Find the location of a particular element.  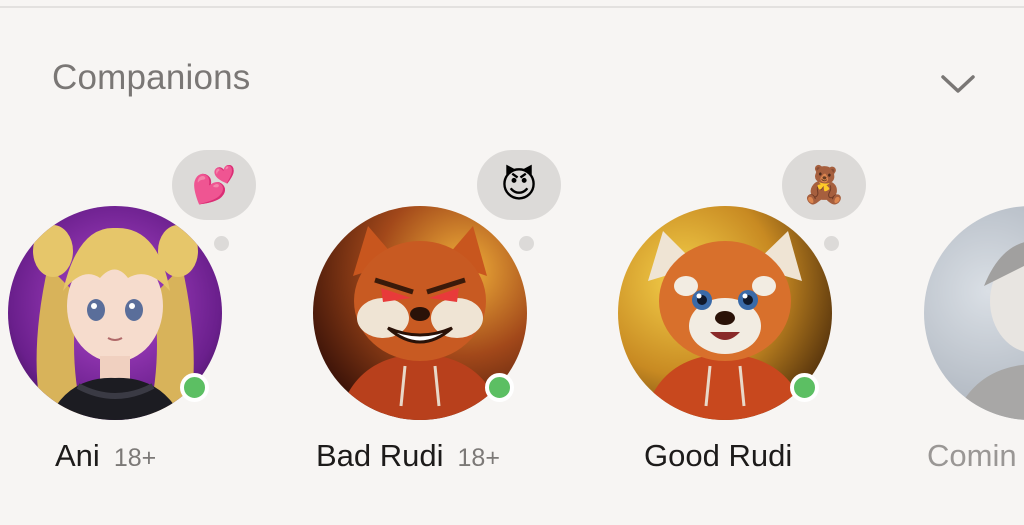

companion-name: Bad Rudi is located at coordinates (380, 455).